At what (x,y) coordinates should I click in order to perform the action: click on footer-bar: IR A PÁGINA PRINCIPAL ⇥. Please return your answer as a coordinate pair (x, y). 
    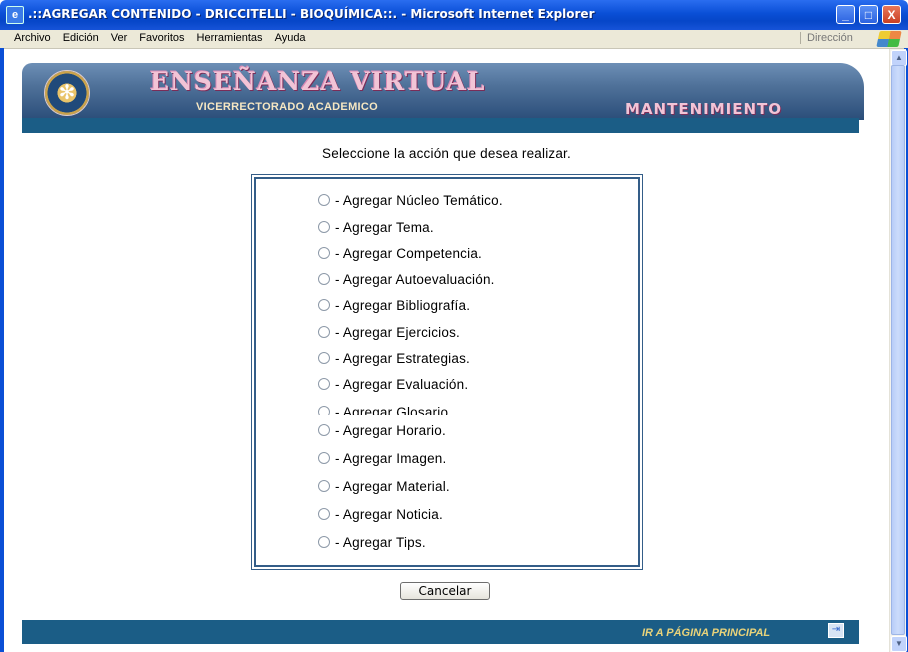
    Looking at the image, I should click on (440, 632).